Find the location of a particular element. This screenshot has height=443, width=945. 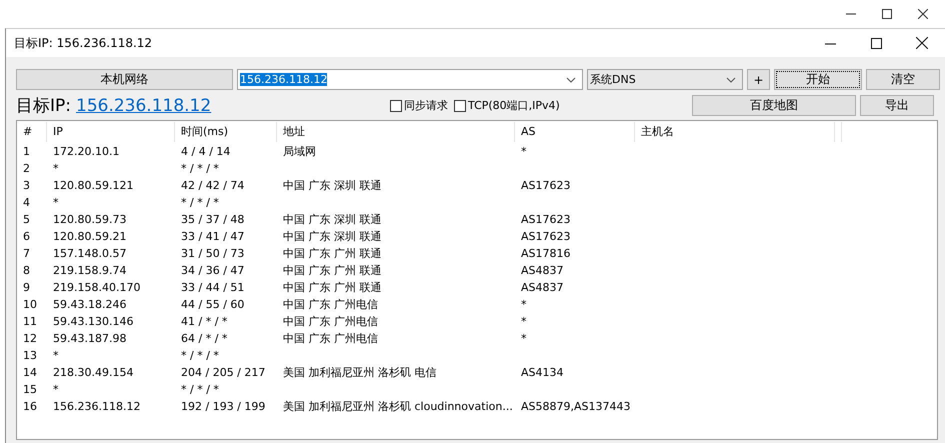

column-header: 主机名 is located at coordinates (735, 132).